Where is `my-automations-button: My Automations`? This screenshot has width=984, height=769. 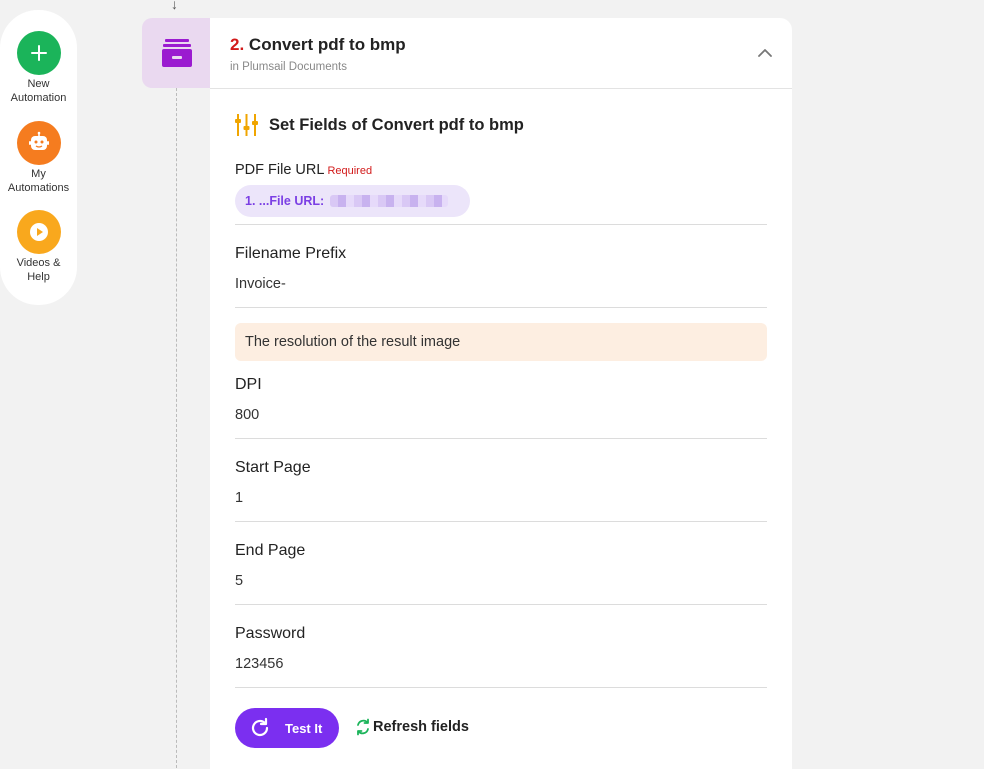
my-automations-button: My Automations is located at coordinates (38, 158).